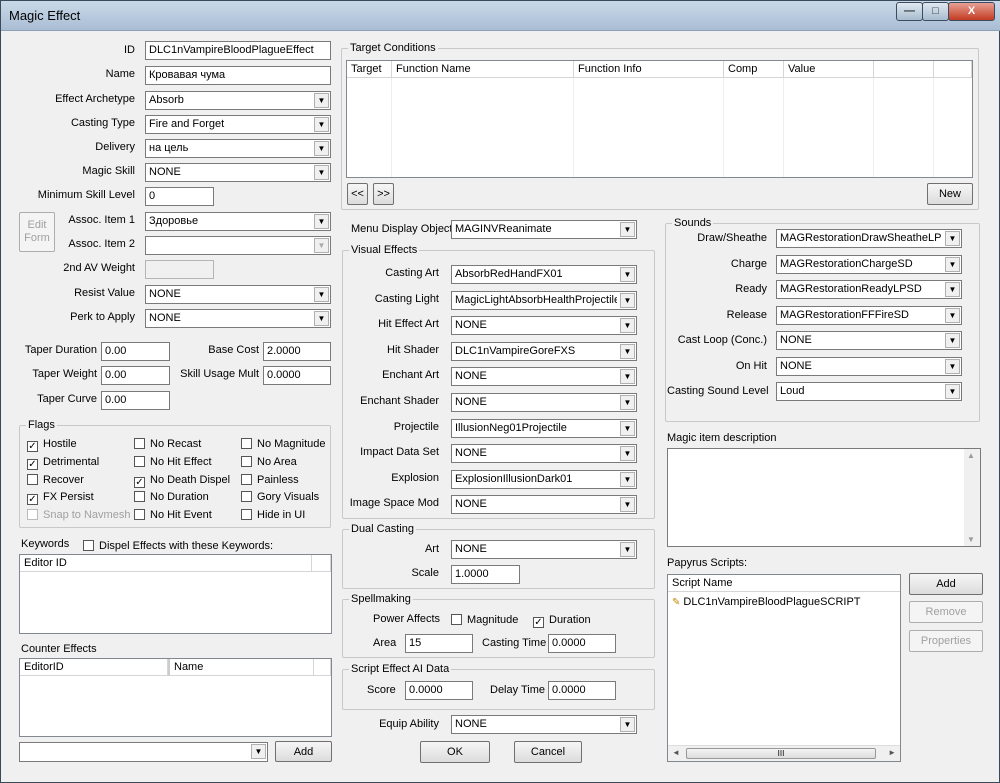 The height and width of the screenshot is (783, 1000). What do you see at coordinates (238, 50) in the screenshot?
I see `id-field: DLC1nVampireBloodPlagueEffect` at bounding box center [238, 50].